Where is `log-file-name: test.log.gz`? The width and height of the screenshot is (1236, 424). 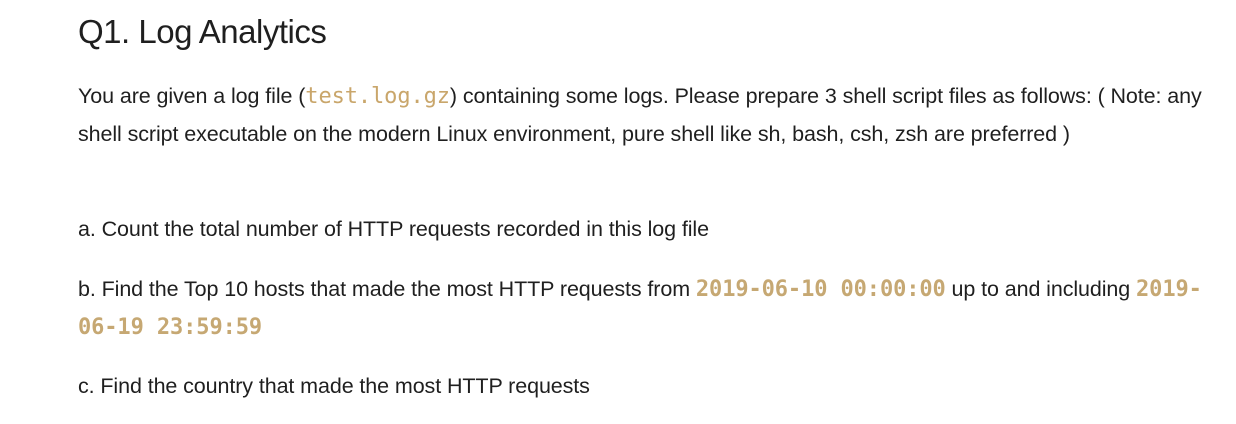
log-file-name: test.log.gz is located at coordinates (377, 96).